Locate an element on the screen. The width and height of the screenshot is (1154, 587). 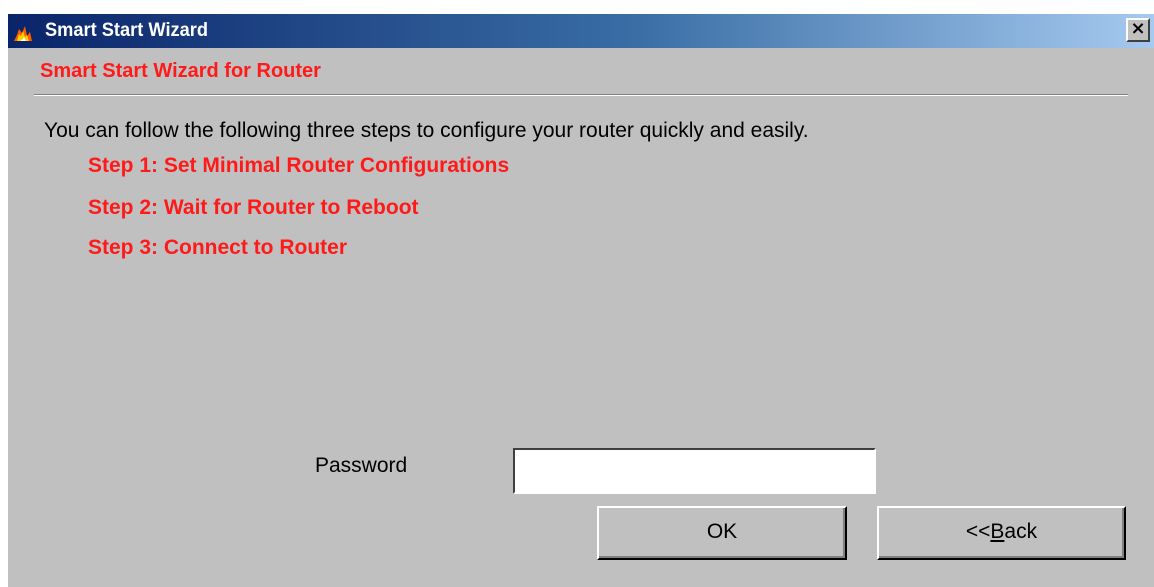
back-button: <<Back is located at coordinates (1001, 533).